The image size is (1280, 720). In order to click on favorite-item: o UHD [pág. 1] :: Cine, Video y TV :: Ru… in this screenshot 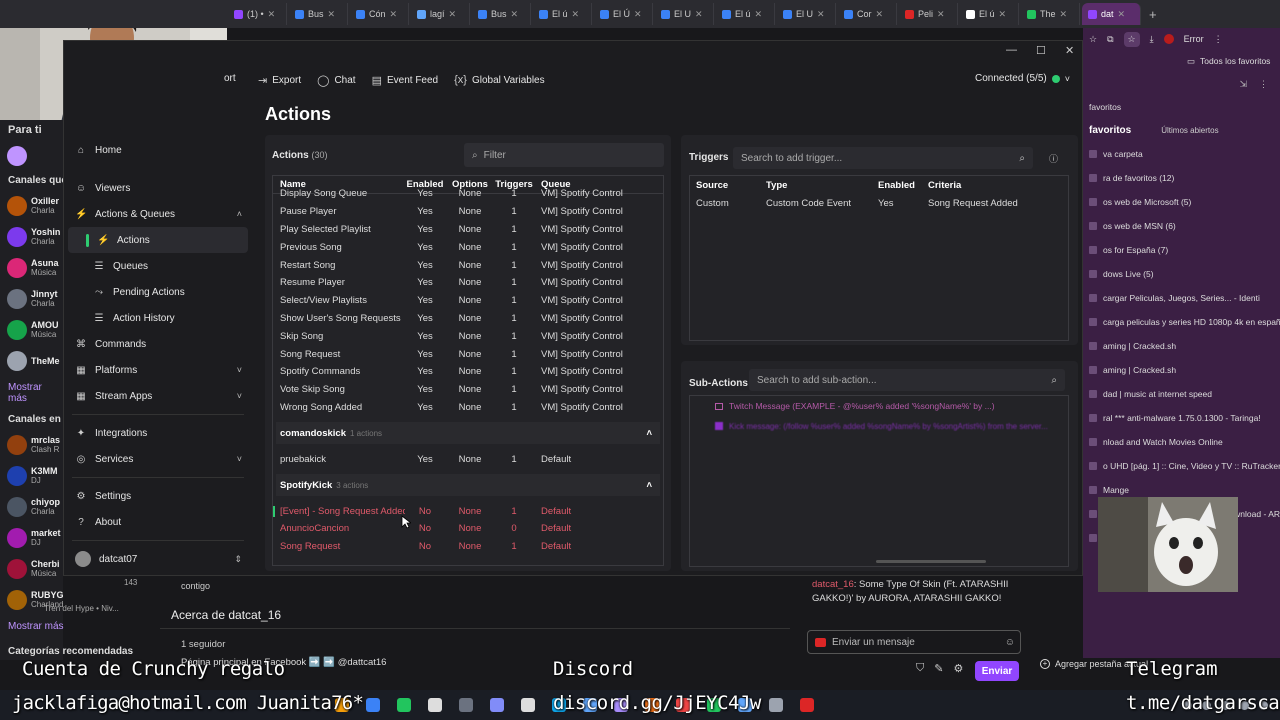, I will do `click(1181, 466)`.